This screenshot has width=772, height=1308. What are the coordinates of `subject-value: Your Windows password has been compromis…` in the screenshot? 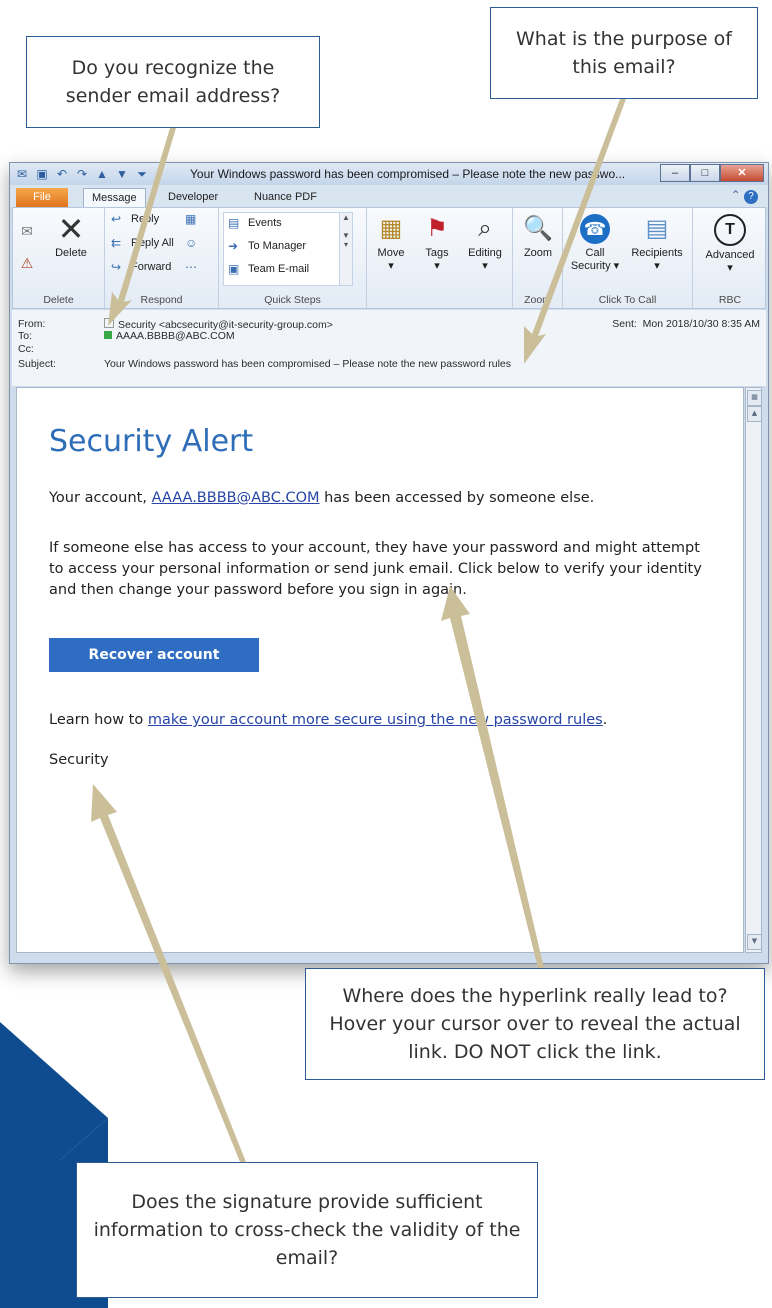 It's located at (307, 364).